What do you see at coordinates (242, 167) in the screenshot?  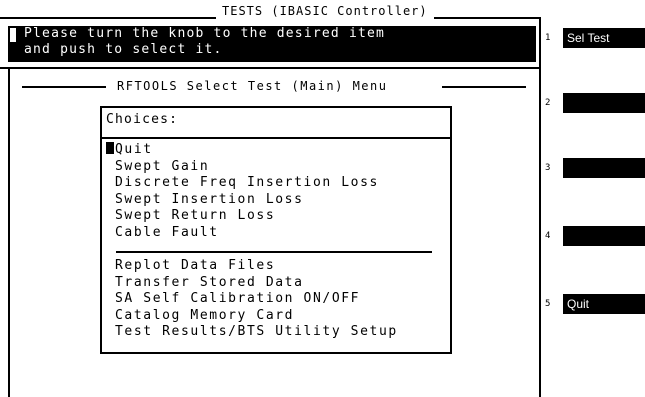 I see `choice-swept-gain: Swept Gain` at bounding box center [242, 167].